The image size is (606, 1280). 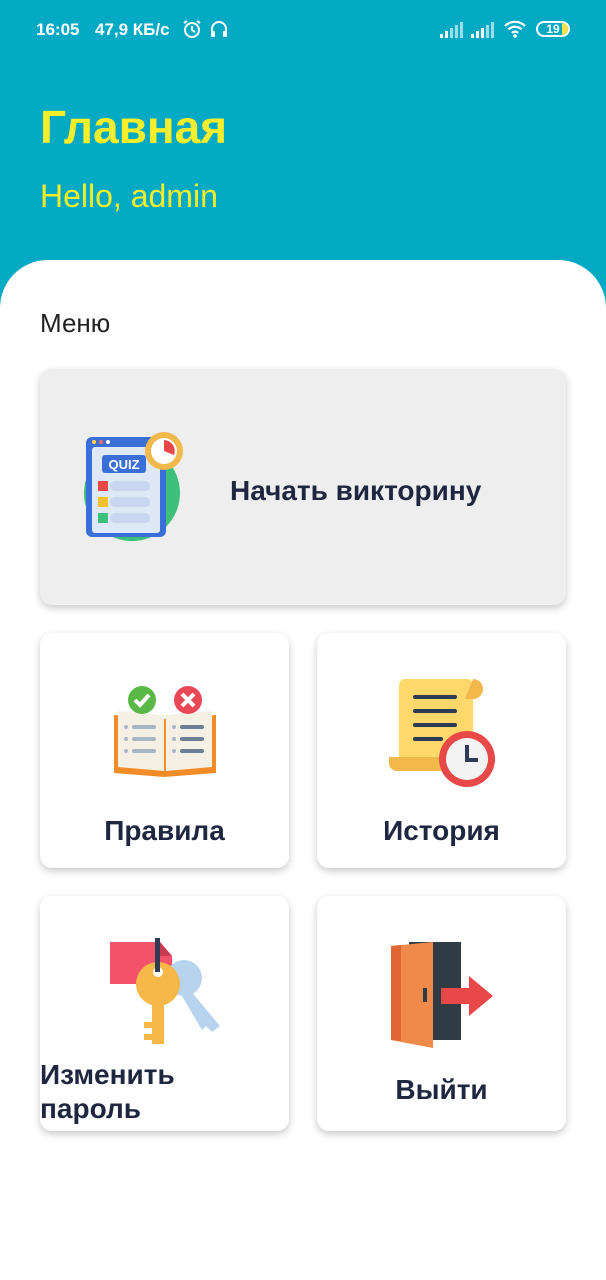 I want to click on exit-label: Выйти, so click(x=441, y=1089).